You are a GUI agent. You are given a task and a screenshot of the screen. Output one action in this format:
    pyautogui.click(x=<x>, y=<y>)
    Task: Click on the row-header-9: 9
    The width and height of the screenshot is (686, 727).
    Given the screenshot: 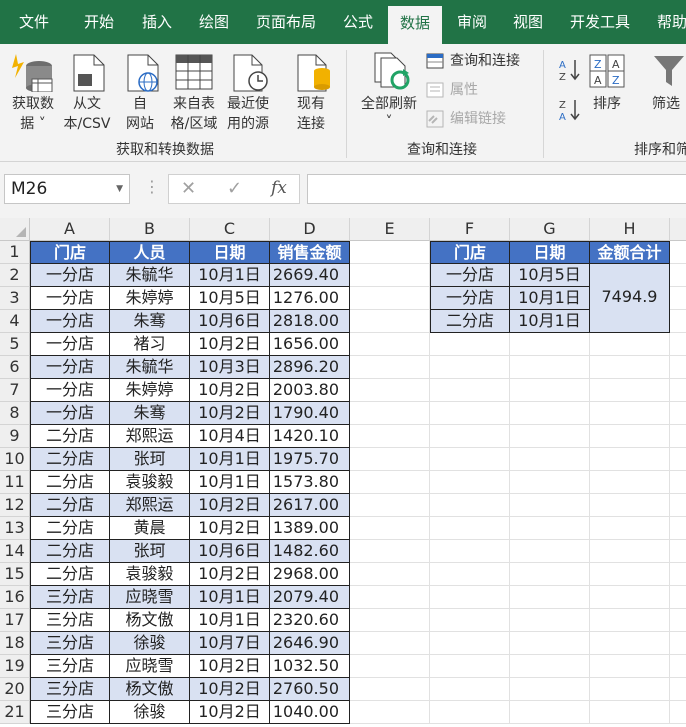 What is the action you would take?
    pyautogui.click(x=15, y=436)
    